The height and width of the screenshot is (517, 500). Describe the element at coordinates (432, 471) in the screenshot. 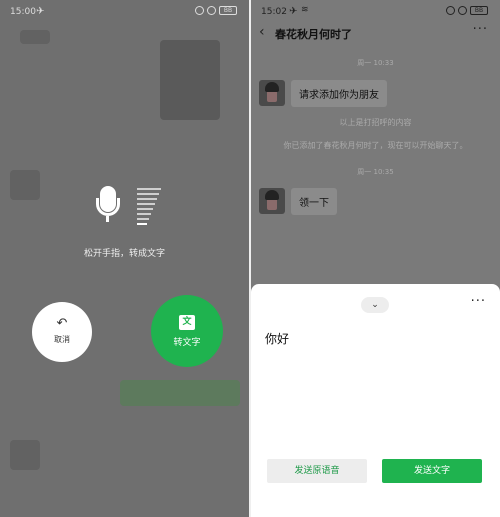

I see `send-text-button: 发送文字` at that location.